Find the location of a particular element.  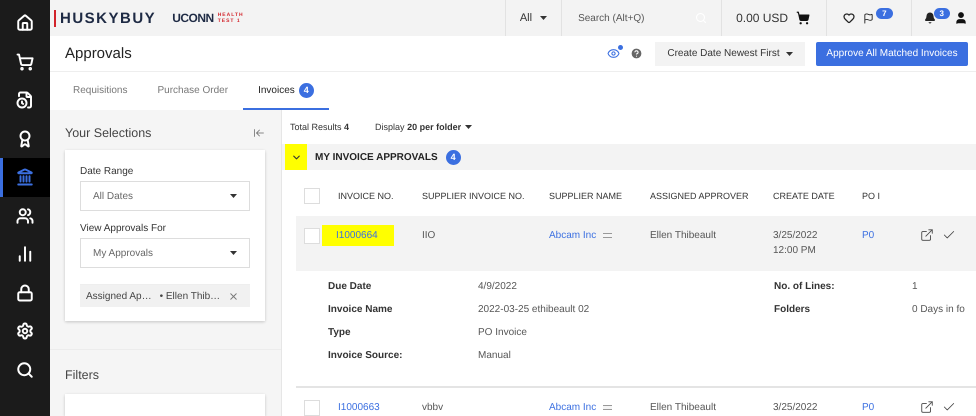

display-dropdown: Display 20 per folder is located at coordinates (423, 127).